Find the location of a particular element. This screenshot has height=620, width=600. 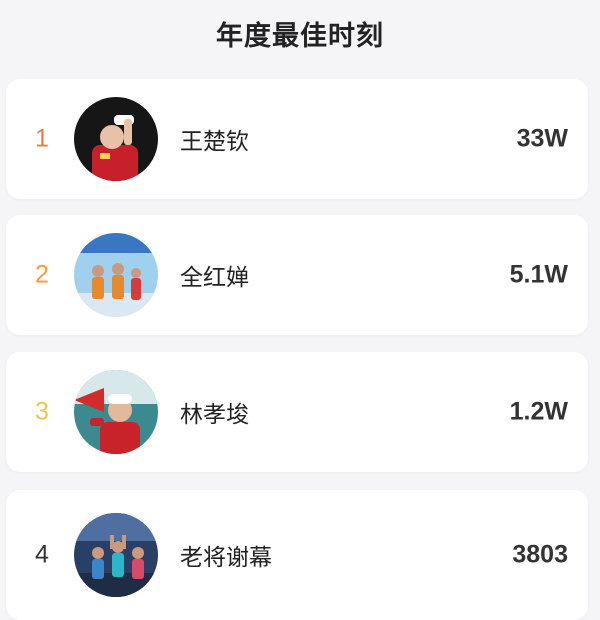

ranking-name: 王楚钦 is located at coordinates (214, 142).